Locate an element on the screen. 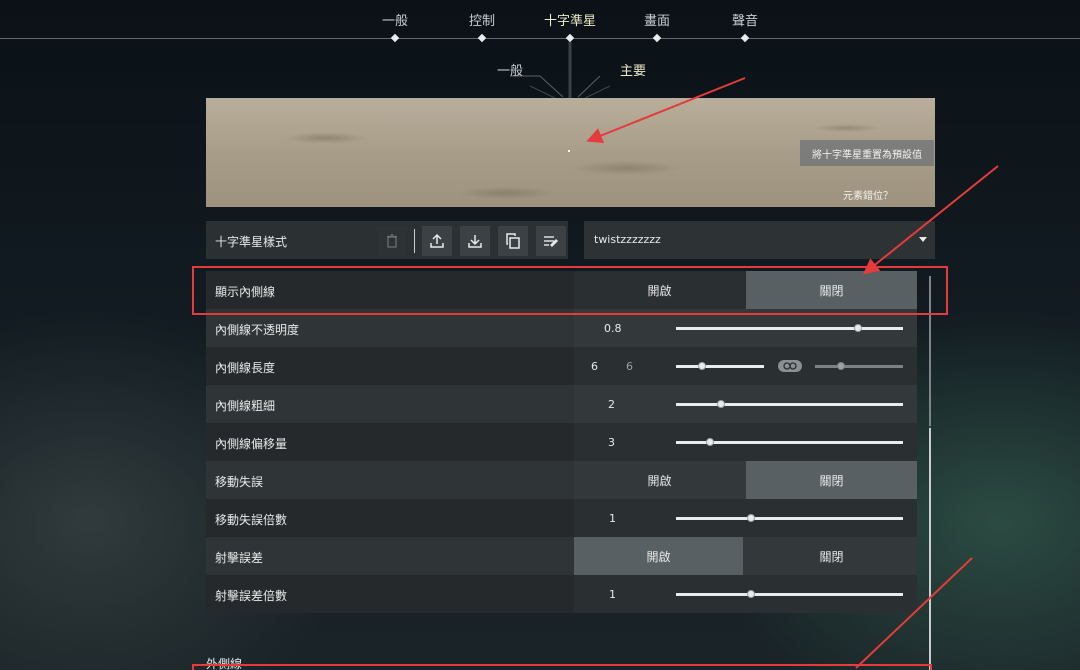 Image resolution: width=1080 pixels, height=670 pixels. setting-value: 2 is located at coordinates (611, 404).